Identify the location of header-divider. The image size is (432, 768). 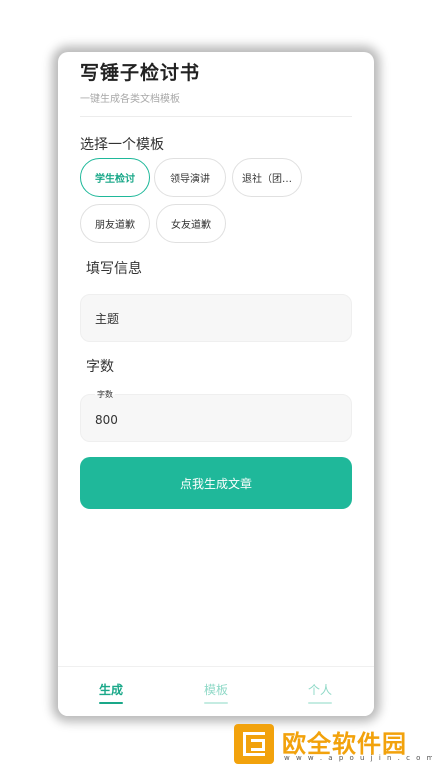
(216, 116).